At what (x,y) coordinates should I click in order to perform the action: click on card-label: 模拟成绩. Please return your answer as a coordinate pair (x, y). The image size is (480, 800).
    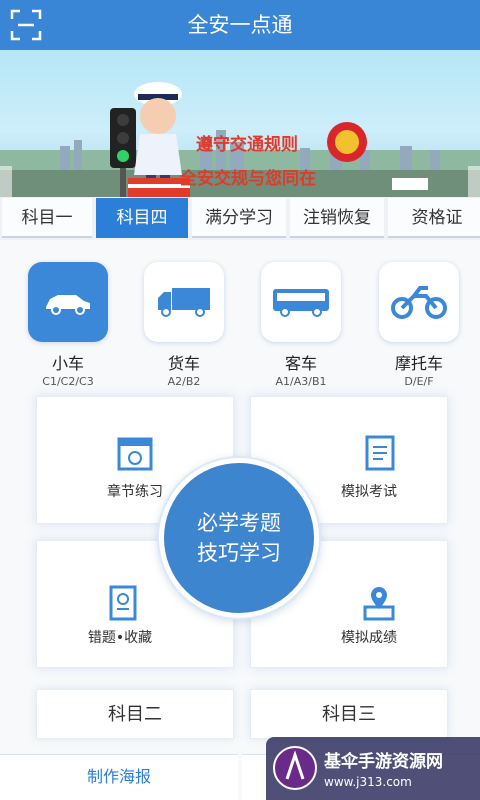
    Looking at the image, I should click on (369, 638).